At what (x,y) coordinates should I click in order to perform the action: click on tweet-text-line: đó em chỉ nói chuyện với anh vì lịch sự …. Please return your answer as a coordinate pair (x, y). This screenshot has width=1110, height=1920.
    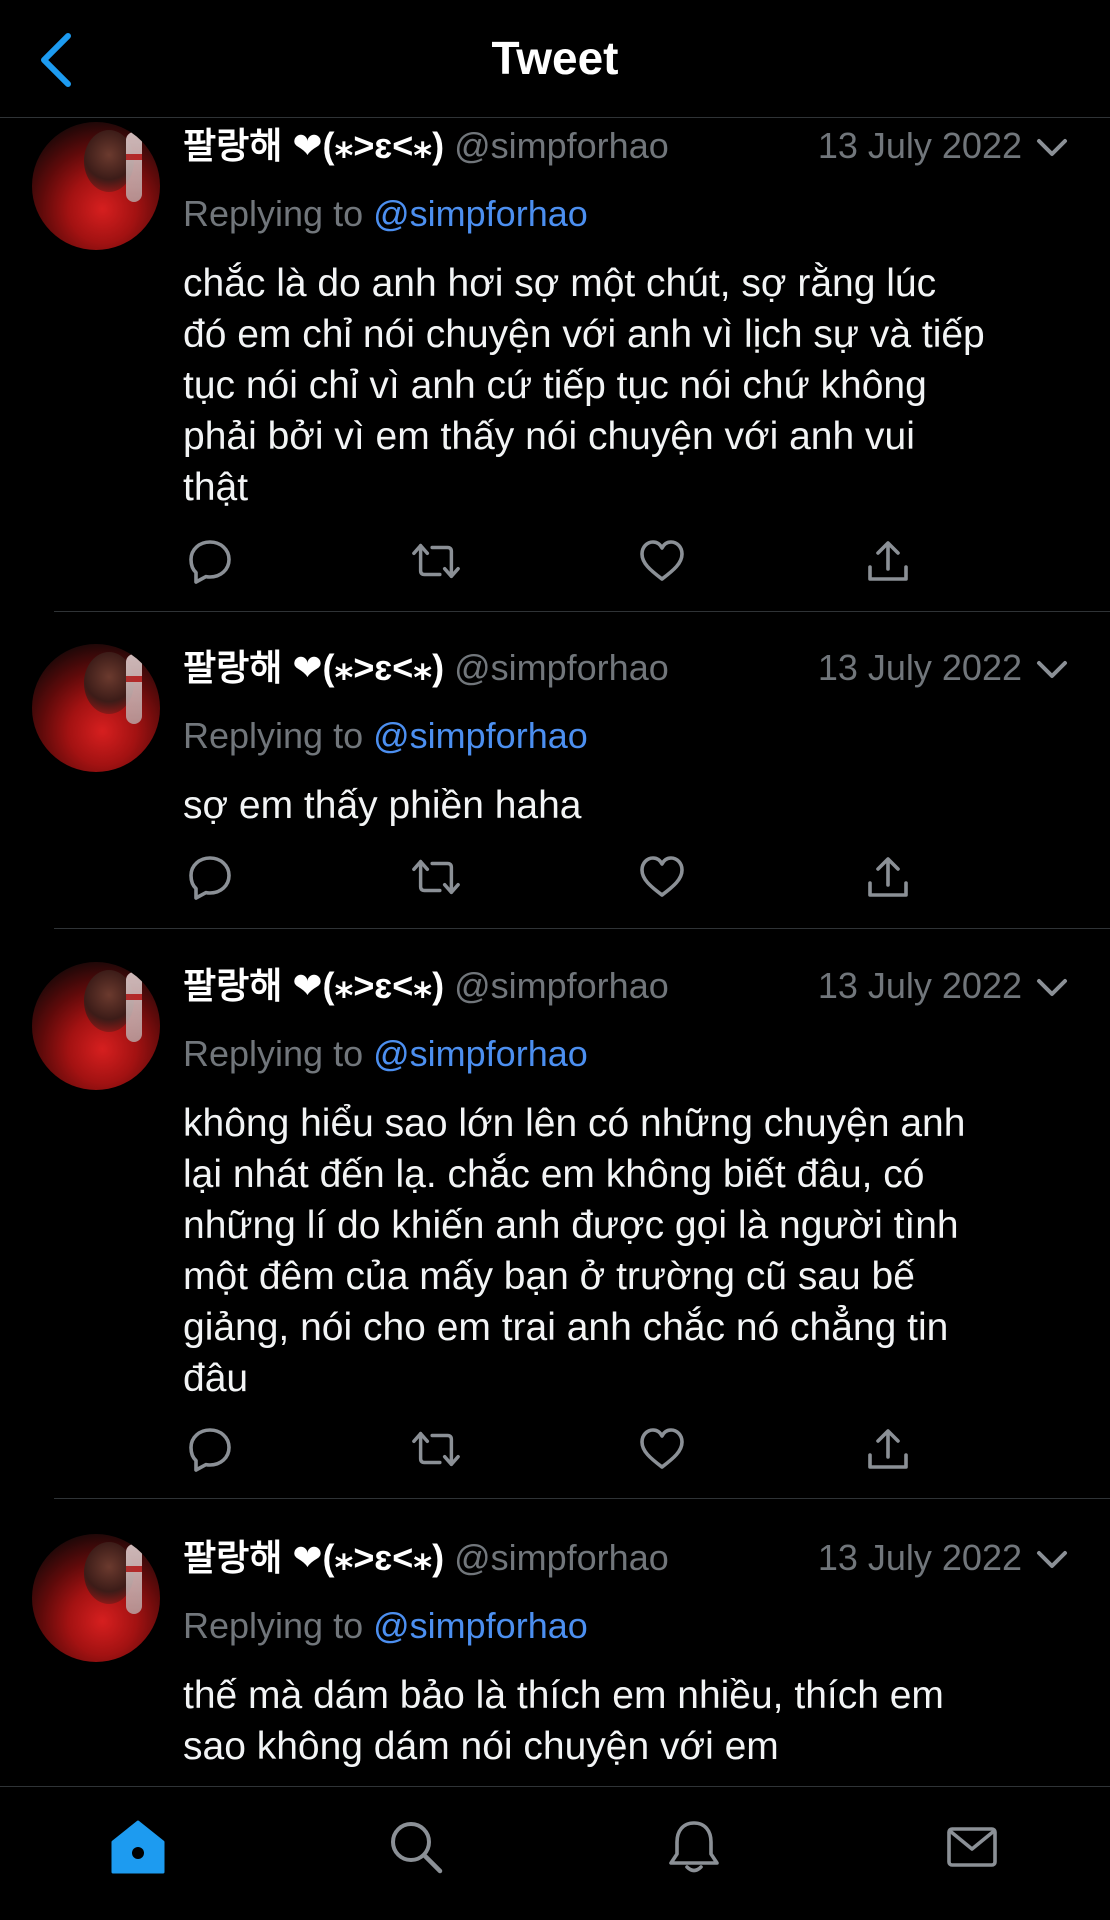
    Looking at the image, I should click on (584, 334).